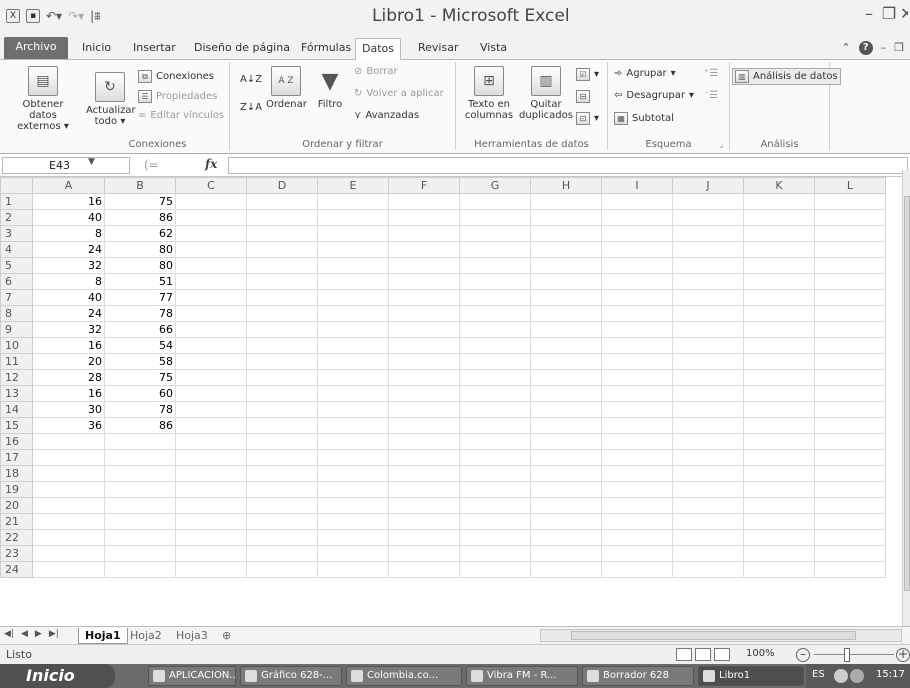  What do you see at coordinates (226, 636) in the screenshot?
I see `insert-sheet-icon: ⊕` at bounding box center [226, 636].